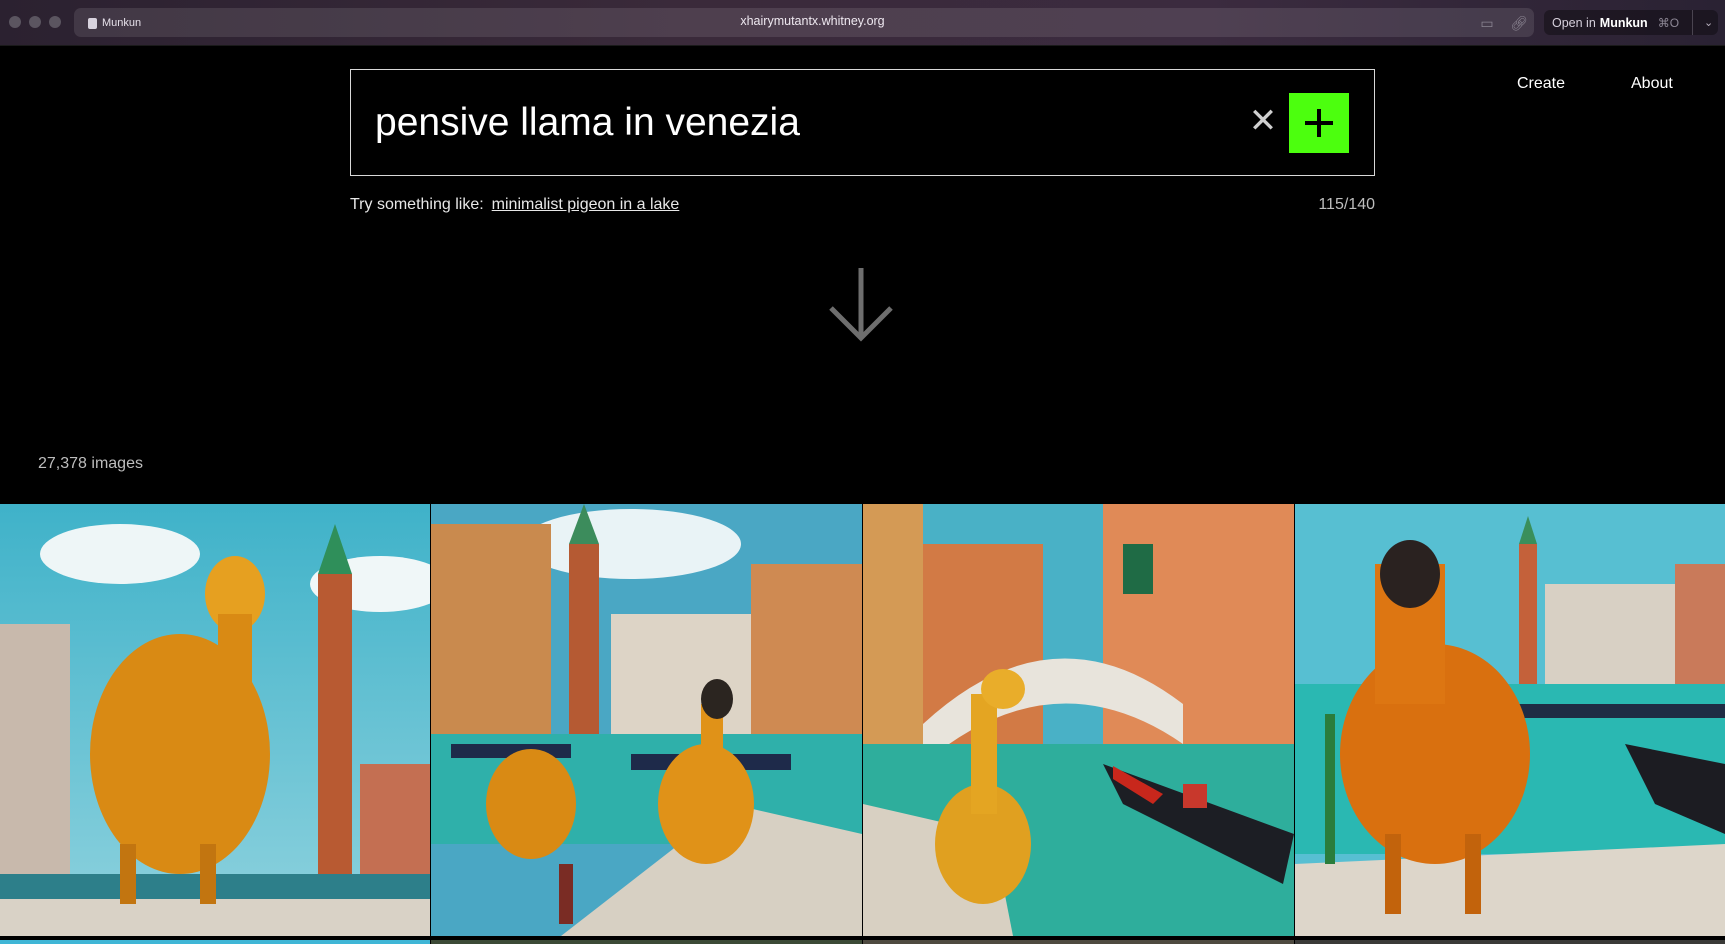 This screenshot has width=1725, height=944. Describe the element at coordinates (586, 205) in the screenshot. I see `suggestion-link: minimalist pigeon in a lake` at that location.